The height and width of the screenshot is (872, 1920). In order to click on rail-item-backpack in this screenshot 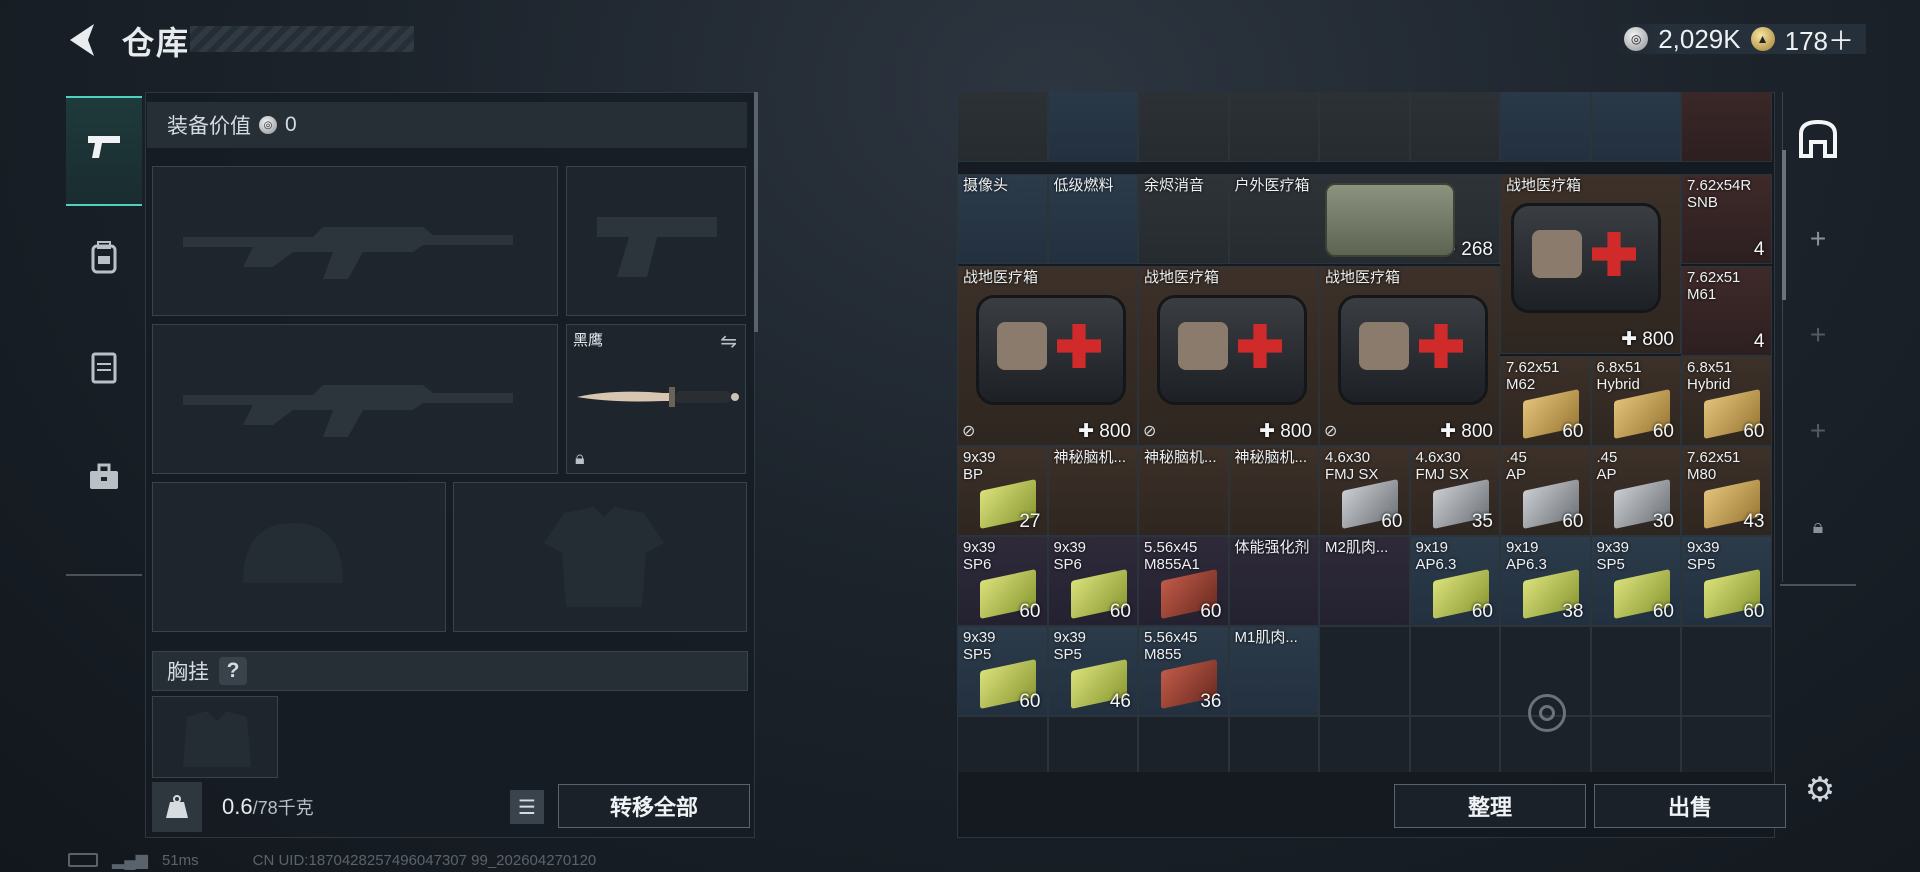, I will do `click(104, 261)`.